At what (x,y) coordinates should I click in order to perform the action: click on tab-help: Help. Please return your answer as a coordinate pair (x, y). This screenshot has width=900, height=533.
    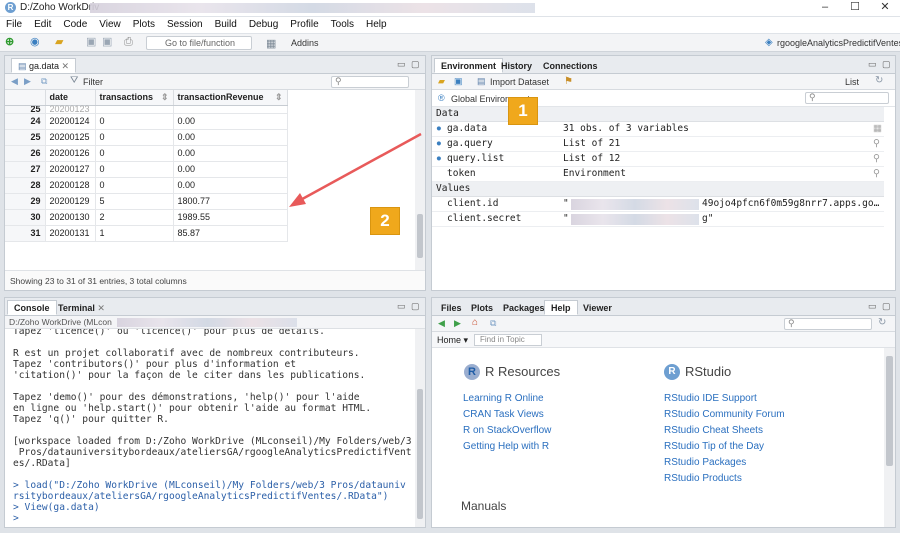
    Looking at the image, I should click on (561, 307).